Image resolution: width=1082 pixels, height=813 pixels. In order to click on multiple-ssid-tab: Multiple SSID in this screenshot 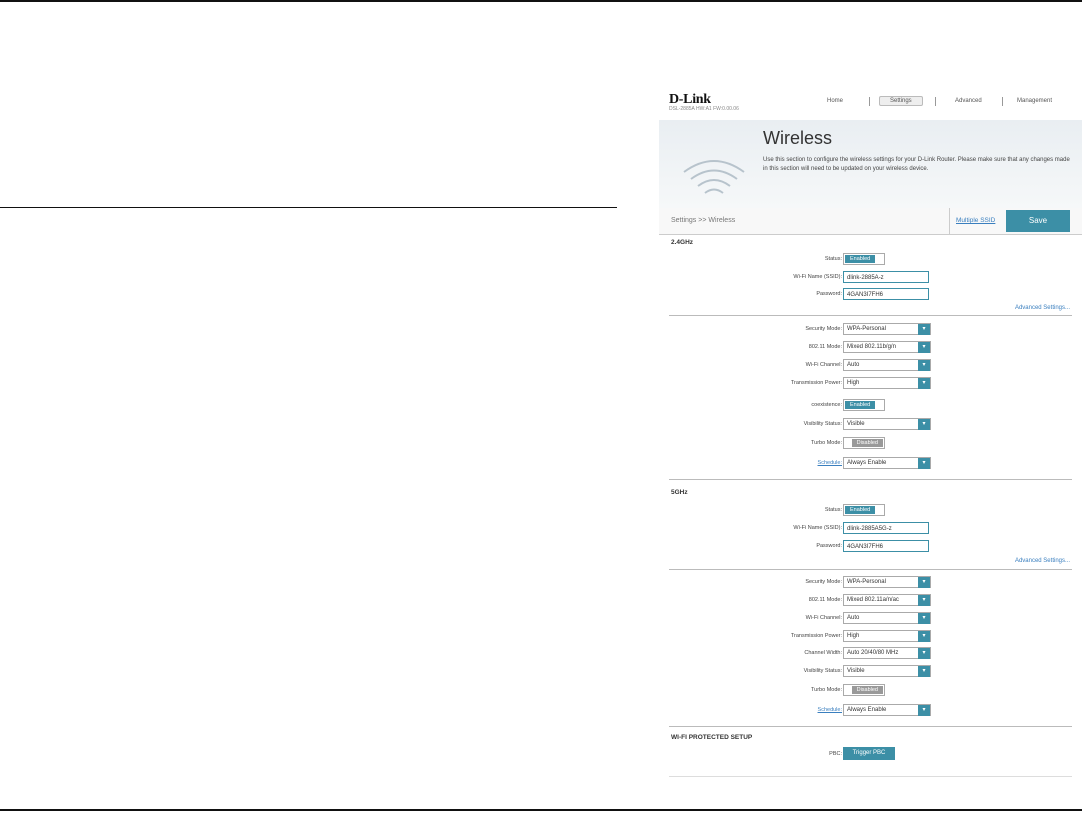, I will do `click(977, 221)`.